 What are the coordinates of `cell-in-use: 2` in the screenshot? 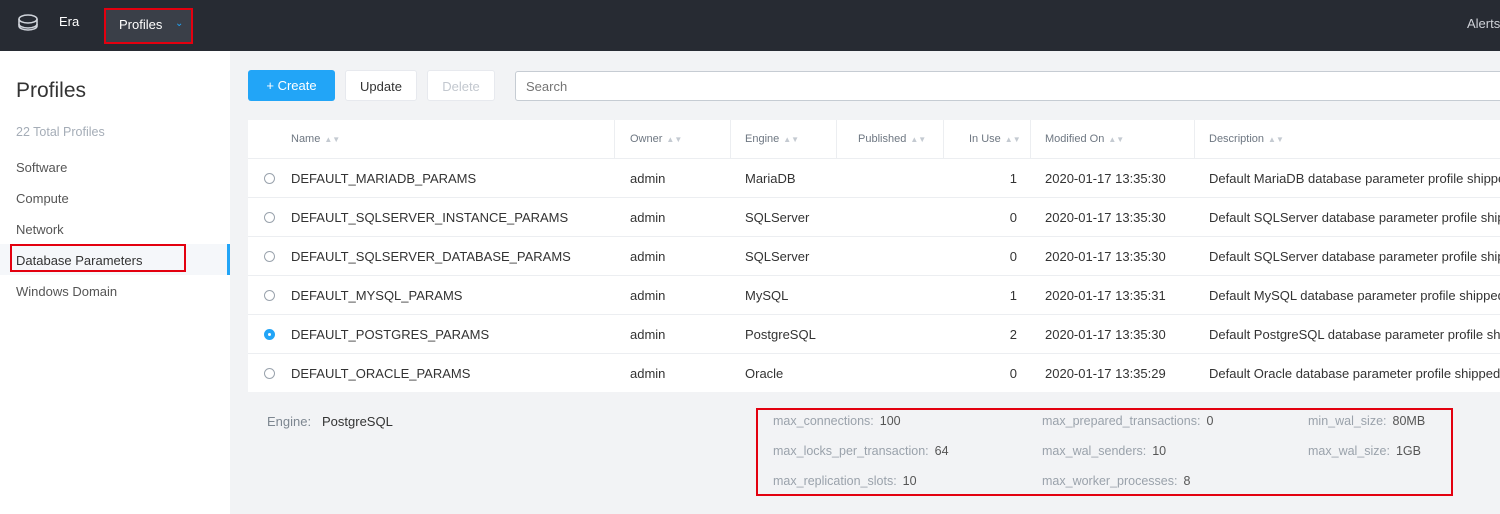 It's located at (1013, 334).